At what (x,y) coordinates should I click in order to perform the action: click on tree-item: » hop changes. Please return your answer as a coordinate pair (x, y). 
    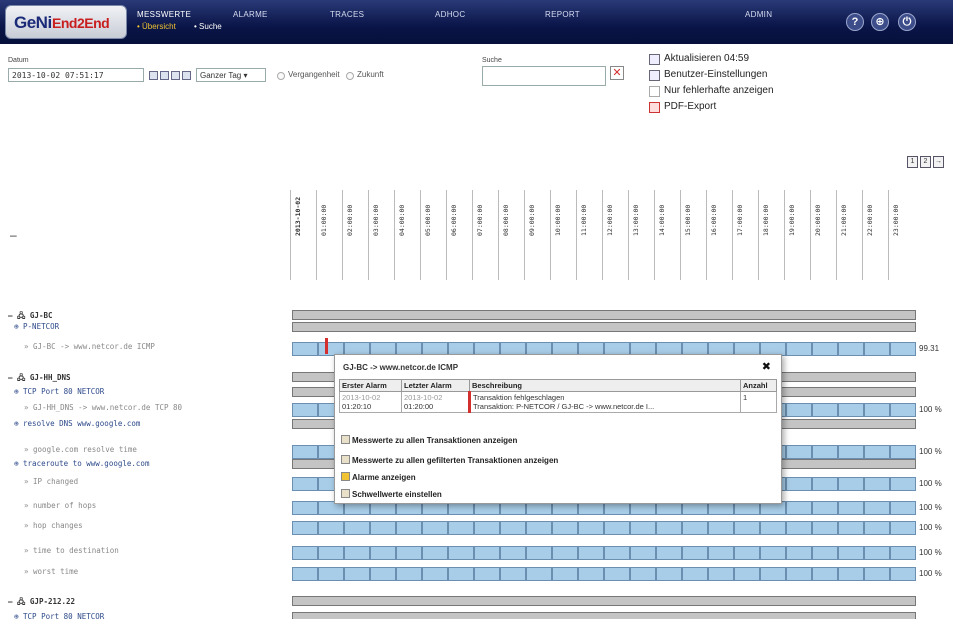
    Looking at the image, I should click on (53, 525).